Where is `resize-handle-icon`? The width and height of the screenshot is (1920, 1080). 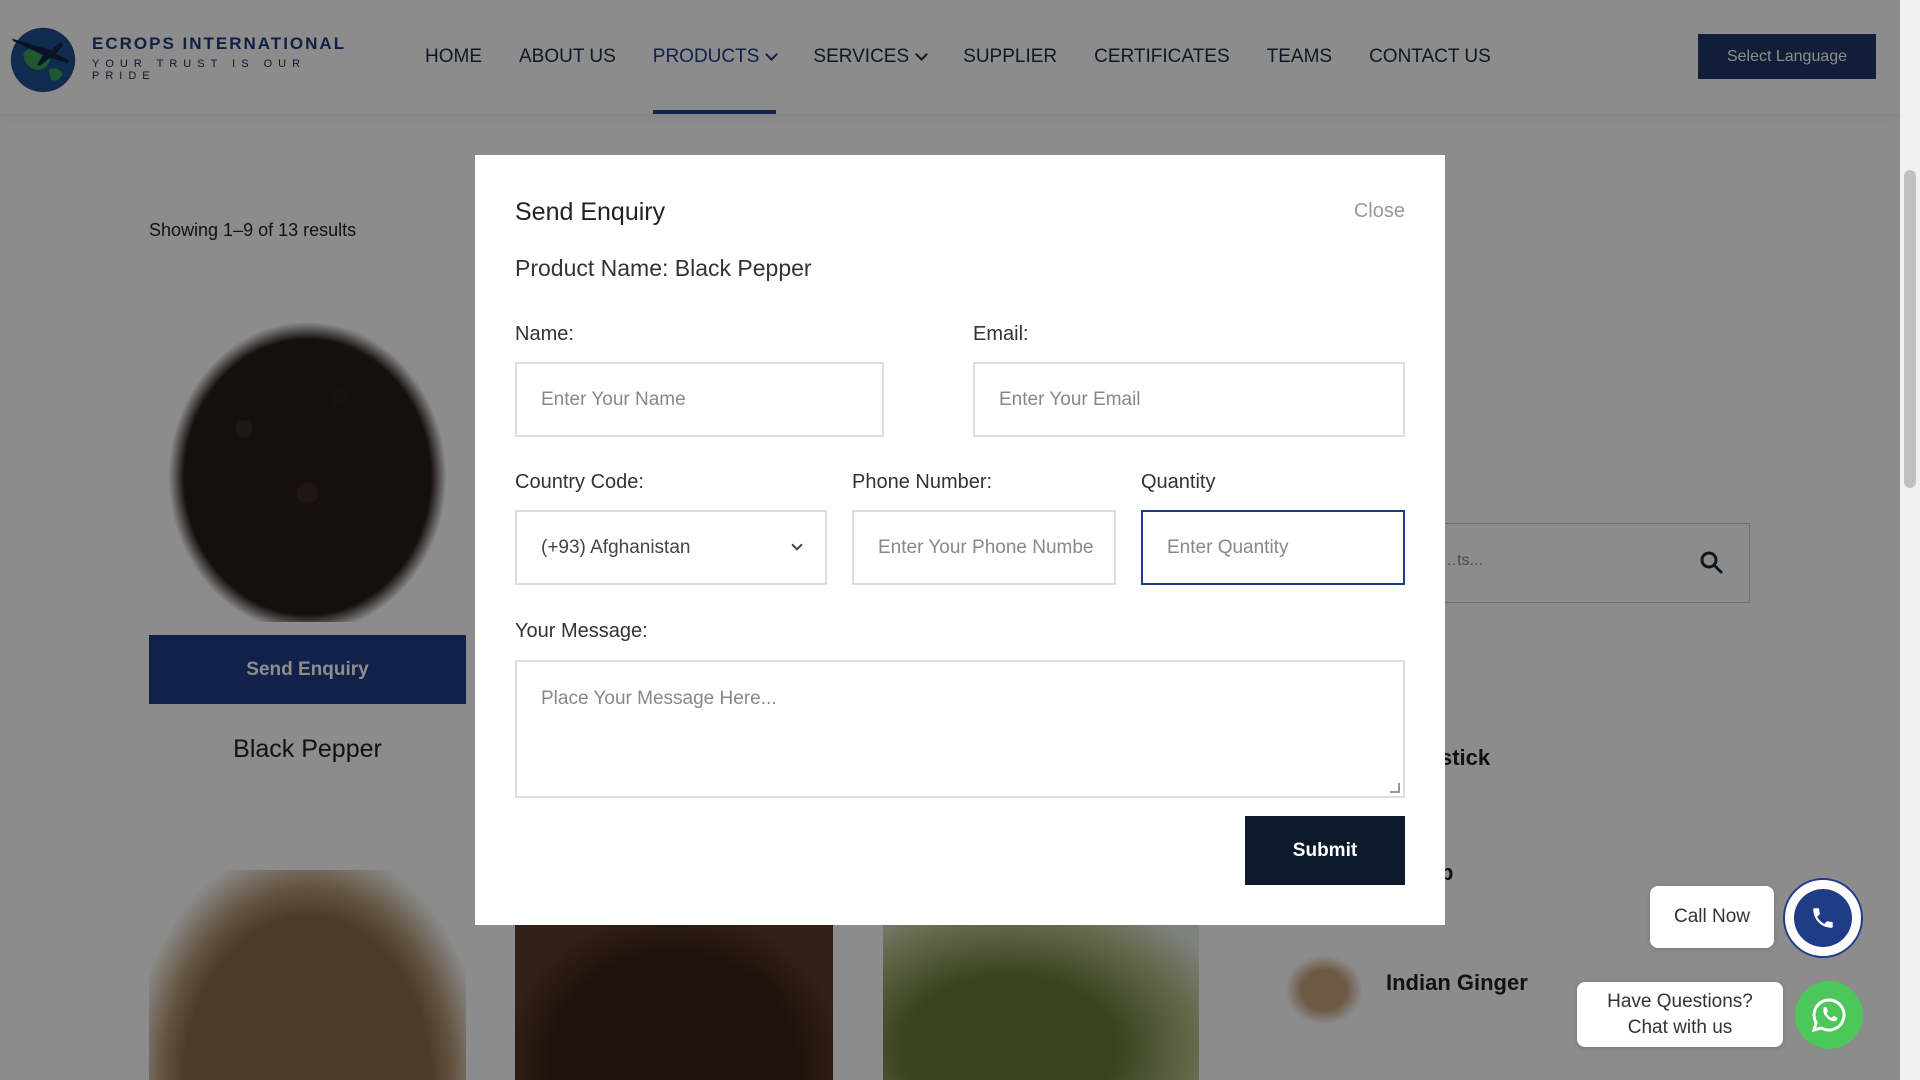
resize-handle-icon is located at coordinates (1395, 788).